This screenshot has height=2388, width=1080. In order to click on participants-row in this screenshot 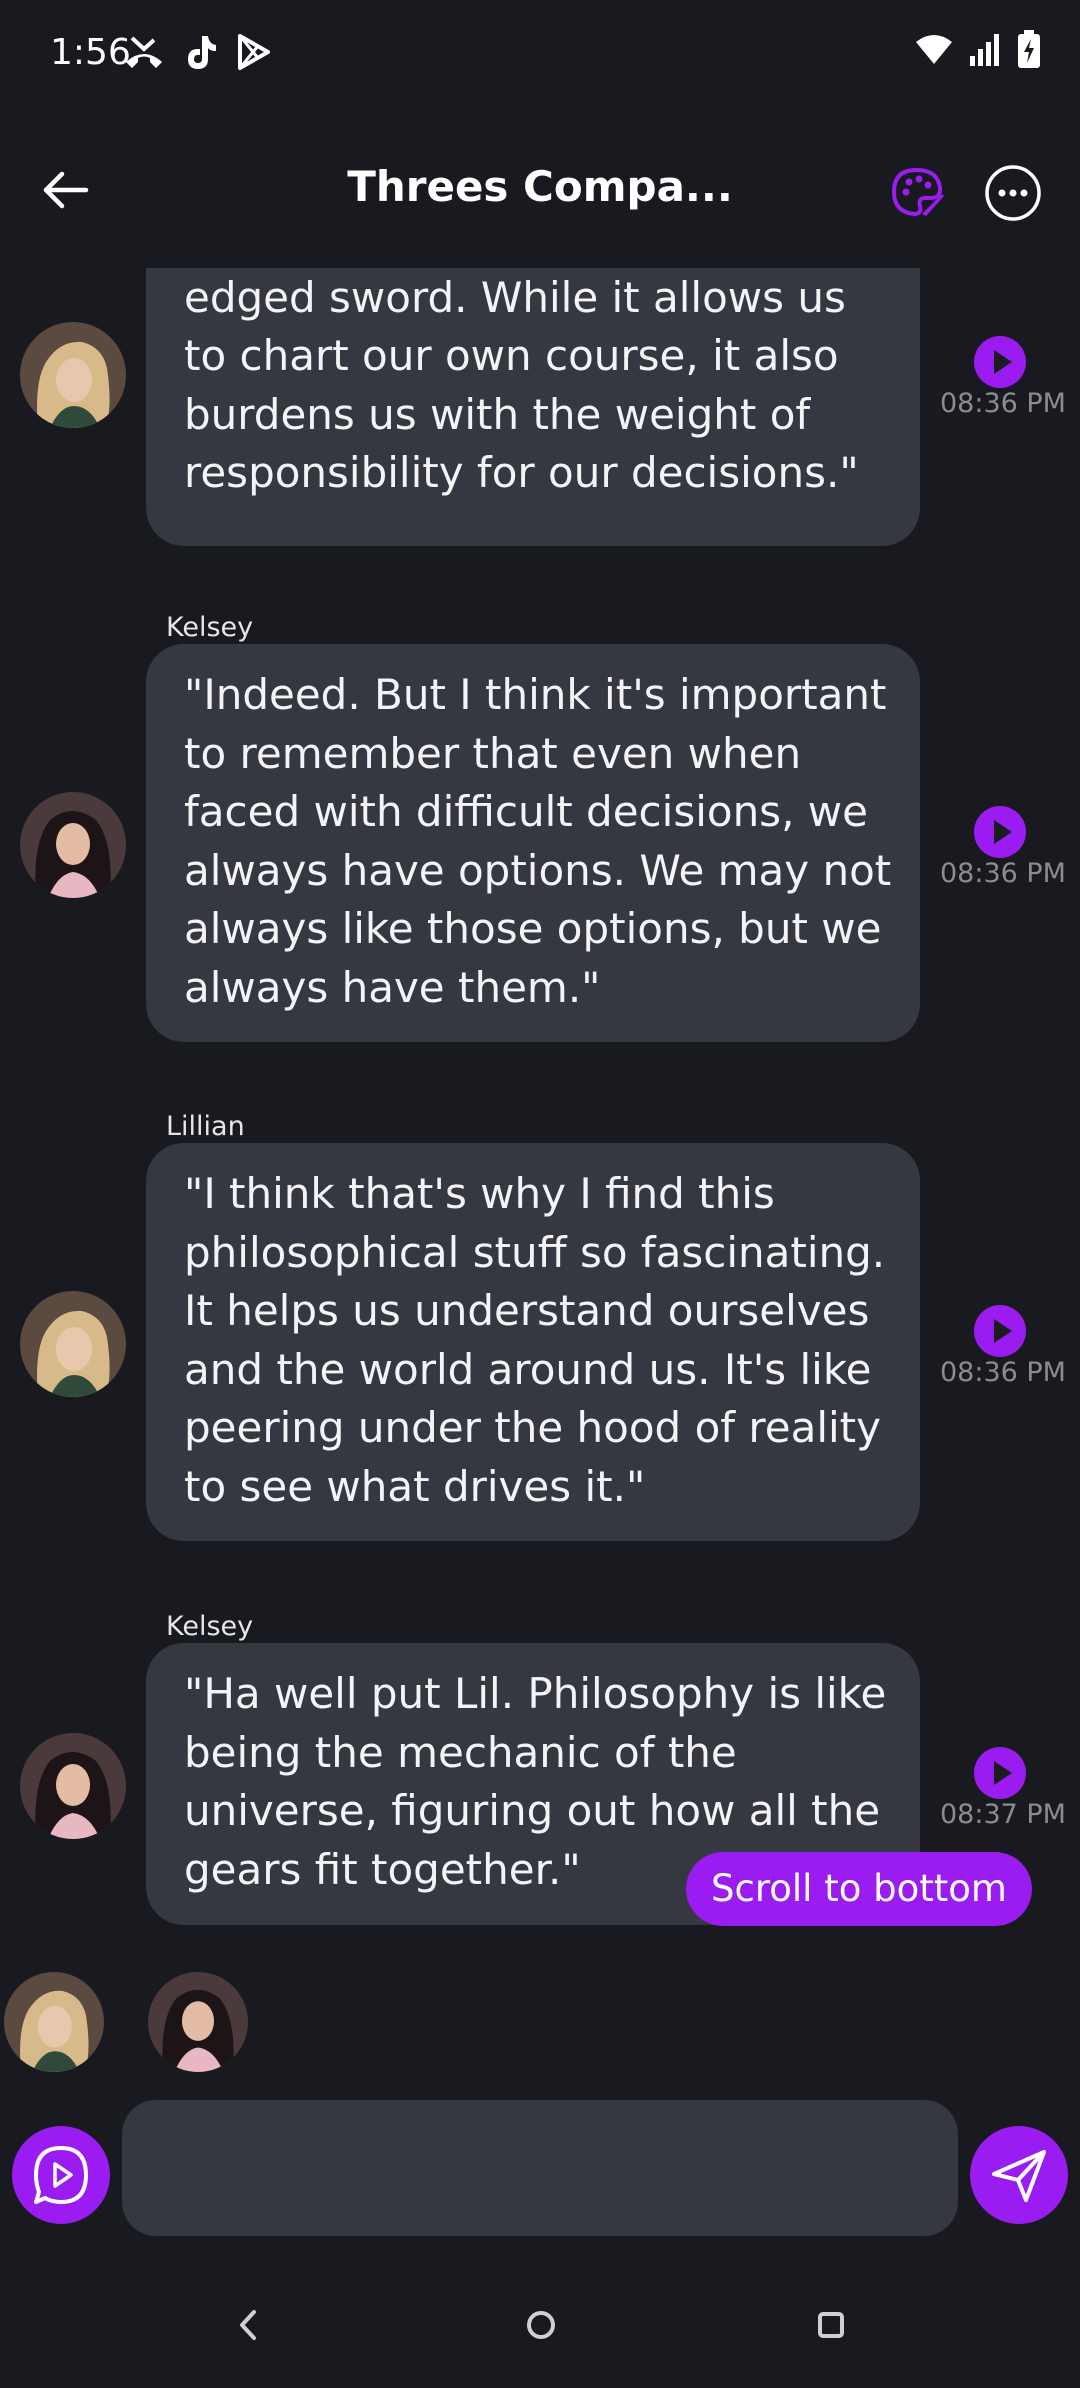, I will do `click(200, 2023)`.